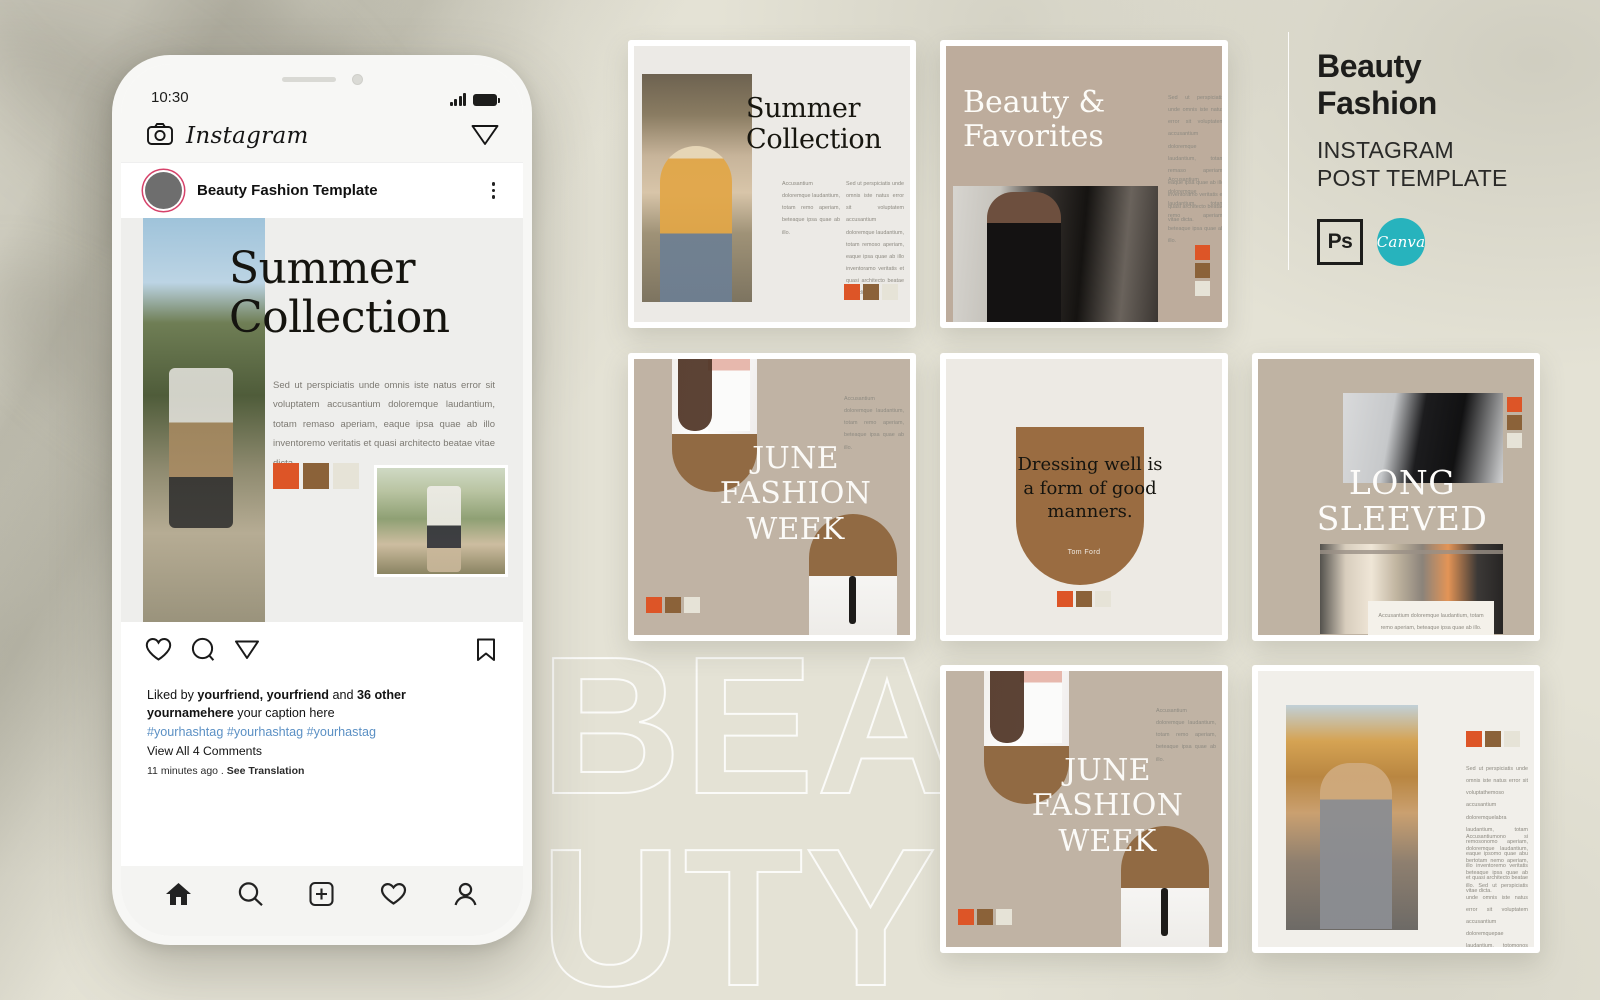 The width and height of the screenshot is (1600, 1000). I want to click on see-translation-link: See Translation, so click(266, 771).